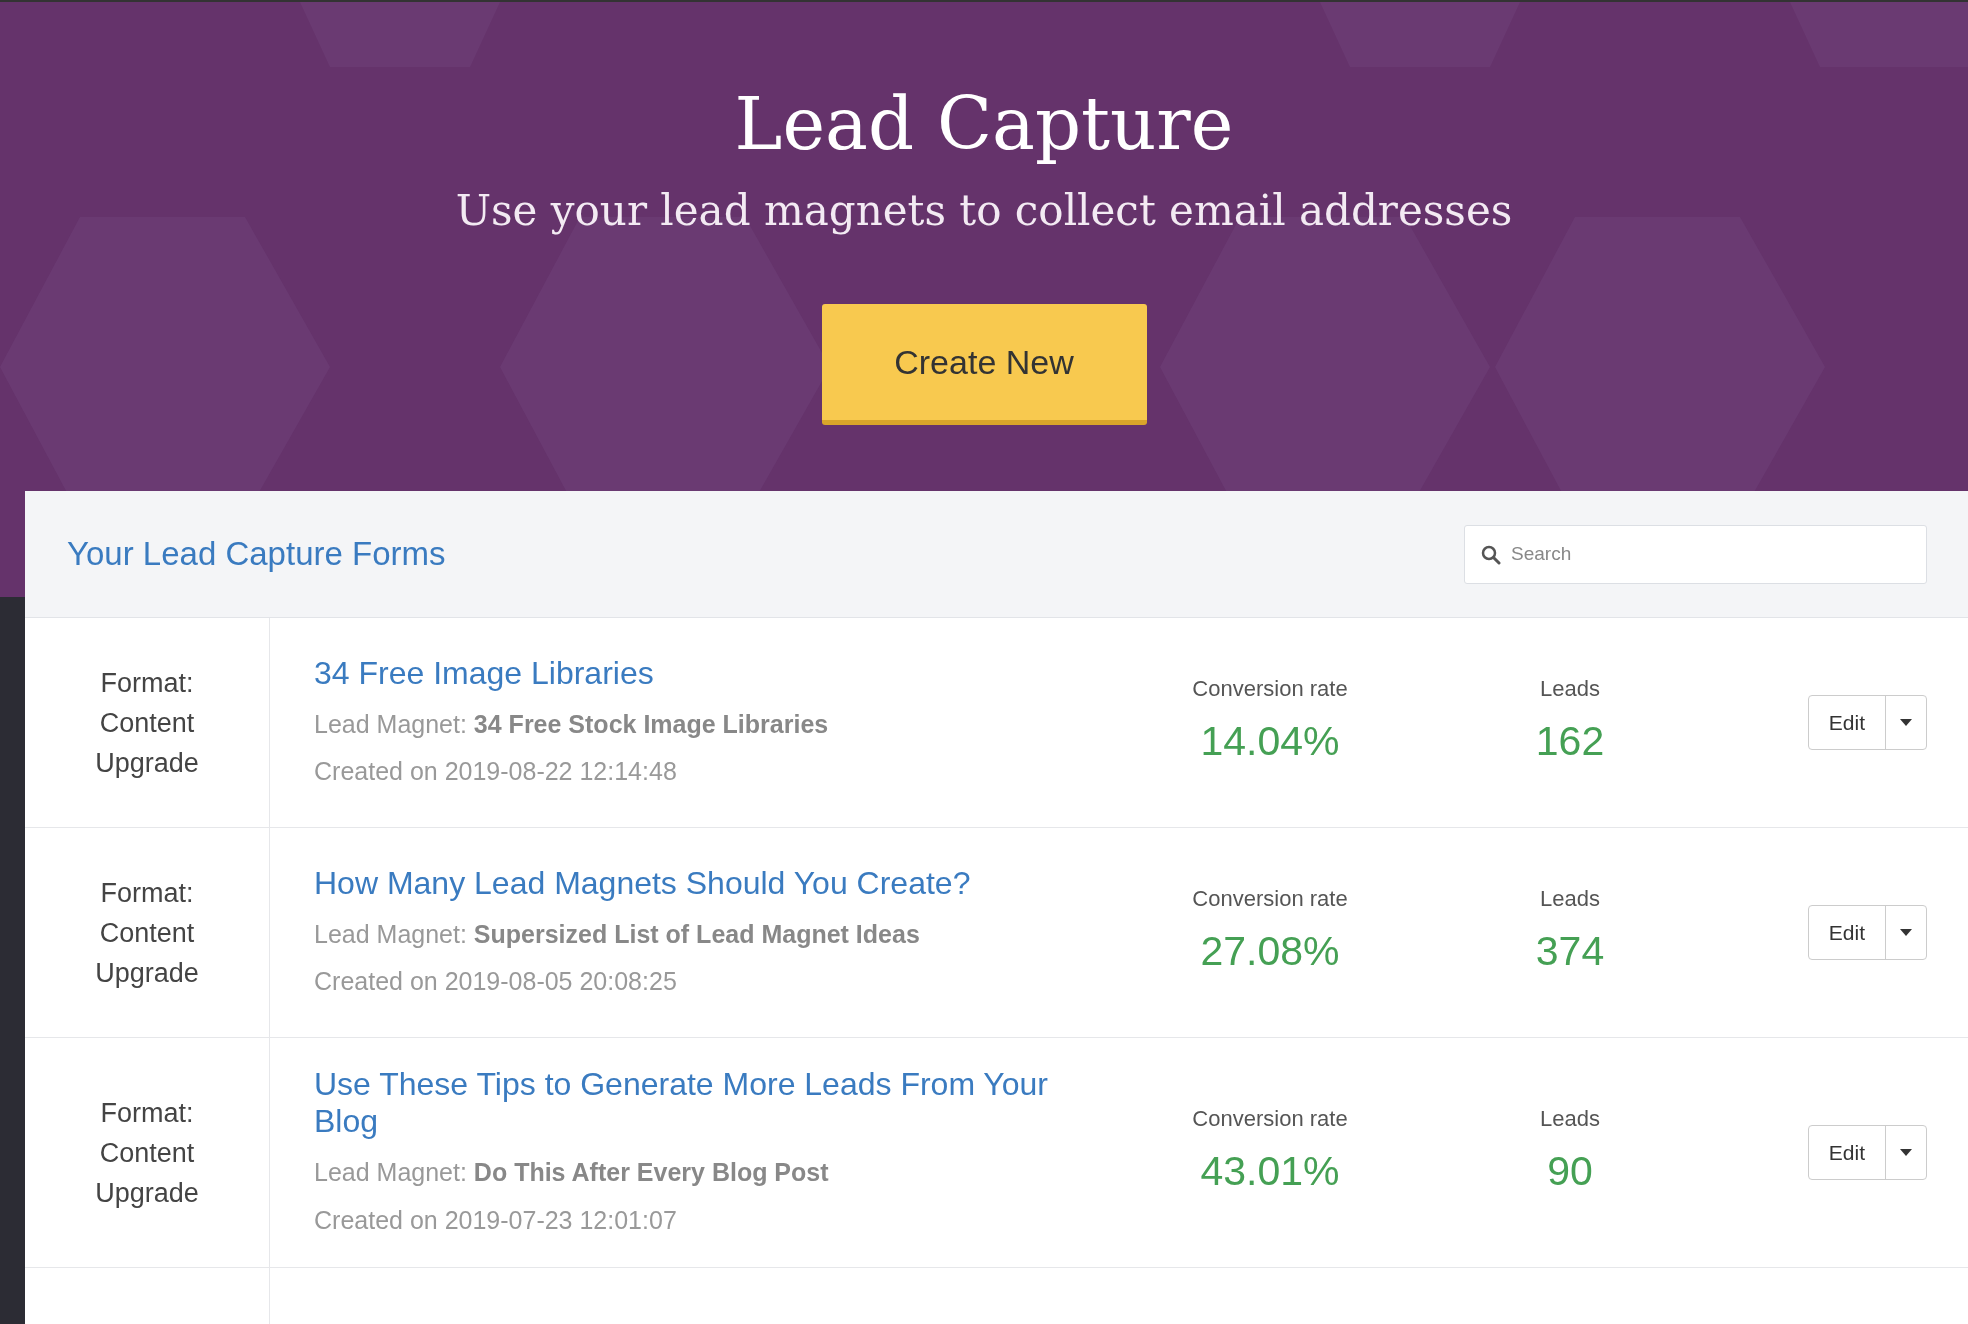  Describe the element at coordinates (572, 724) in the screenshot. I see `lead-magnet-text: Lead Magnet: 34 Free Stock Image Libraries` at that location.